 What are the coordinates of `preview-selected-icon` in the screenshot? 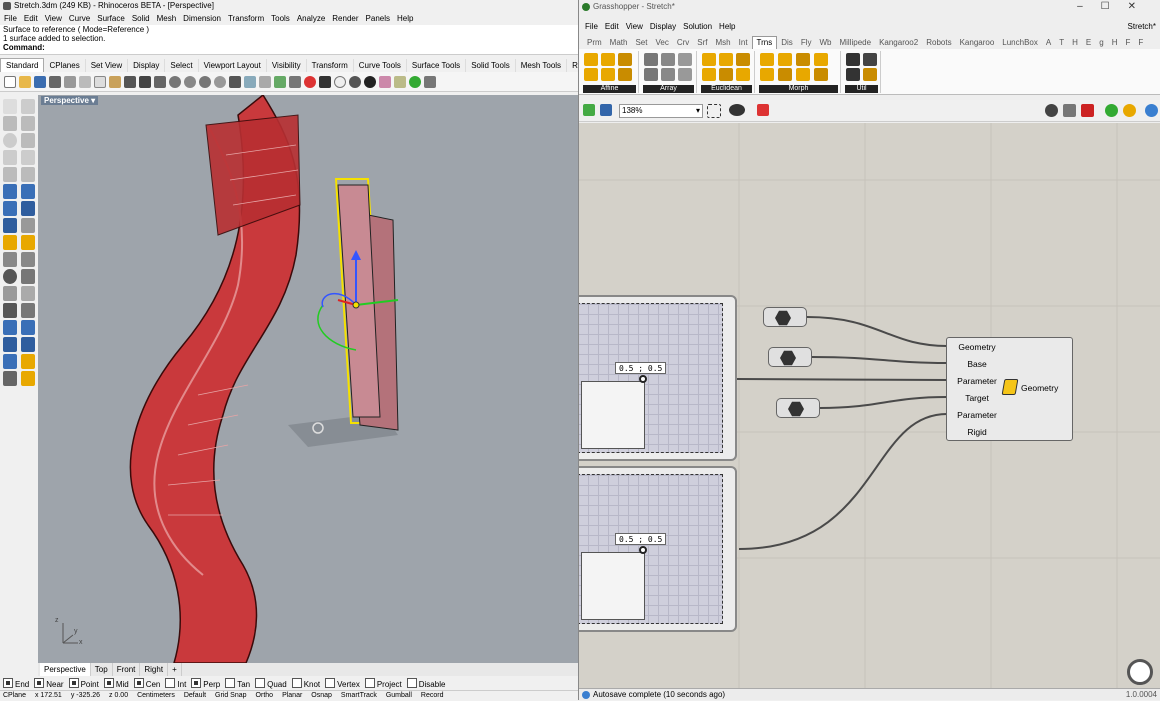 It's located at (1087, 110).